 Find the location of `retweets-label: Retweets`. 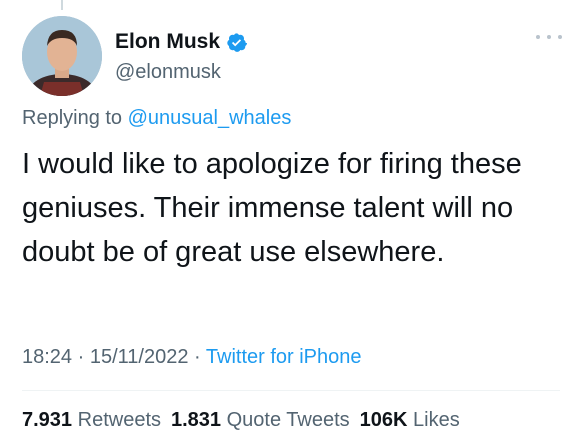

retweets-label: Retweets is located at coordinates (119, 420).